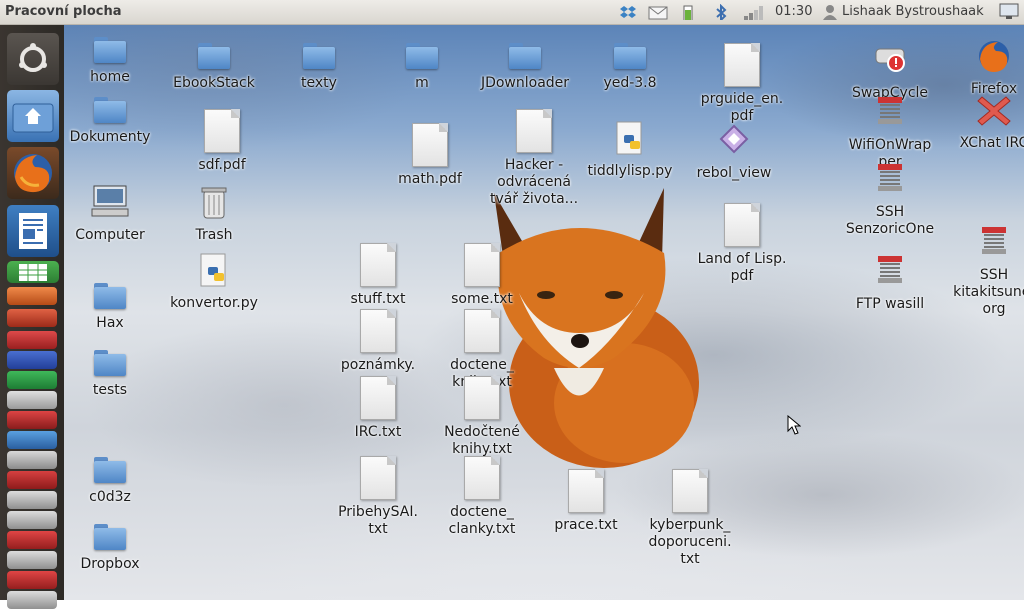  What do you see at coordinates (688, 12) in the screenshot?
I see `battery-icon` at bounding box center [688, 12].